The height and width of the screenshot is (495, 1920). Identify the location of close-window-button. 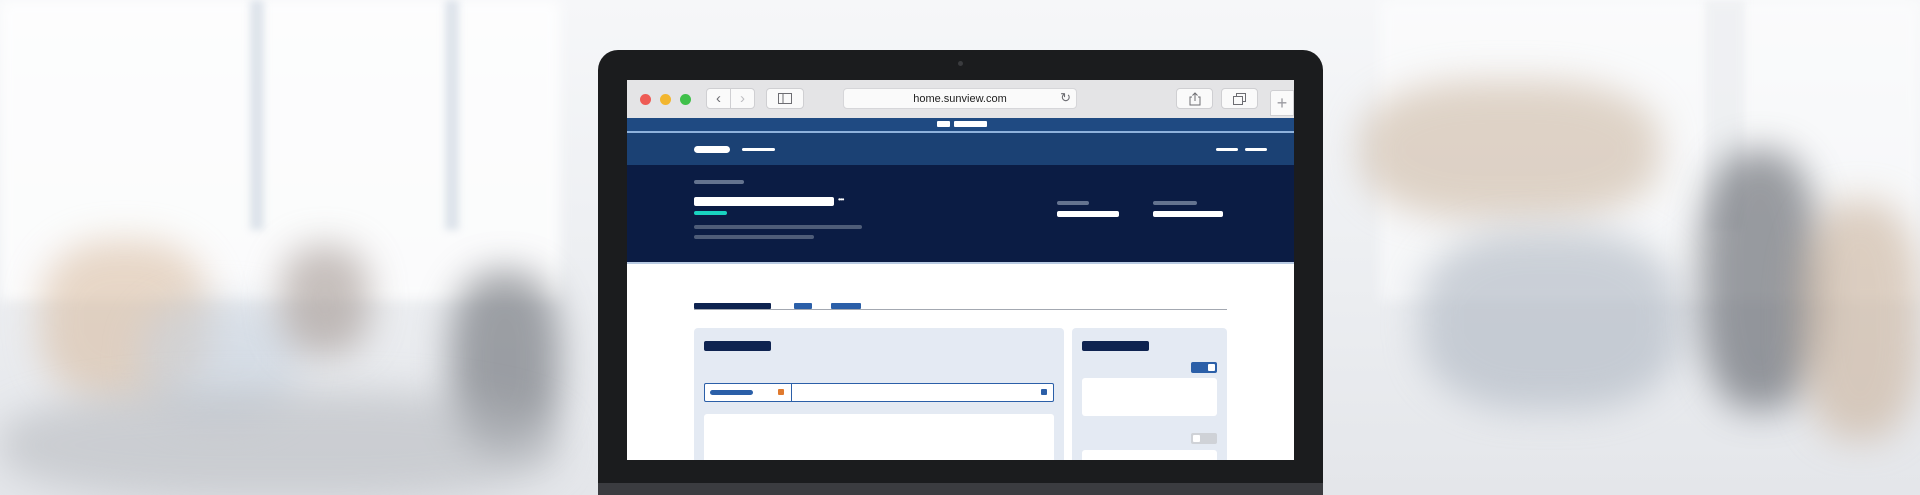
(645, 99).